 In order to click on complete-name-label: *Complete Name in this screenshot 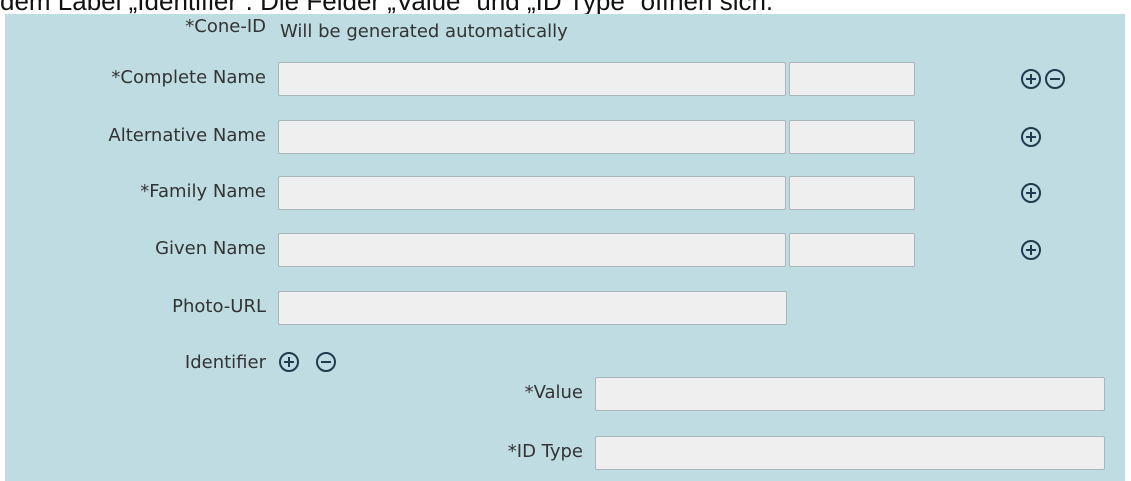, I will do `click(188, 77)`.